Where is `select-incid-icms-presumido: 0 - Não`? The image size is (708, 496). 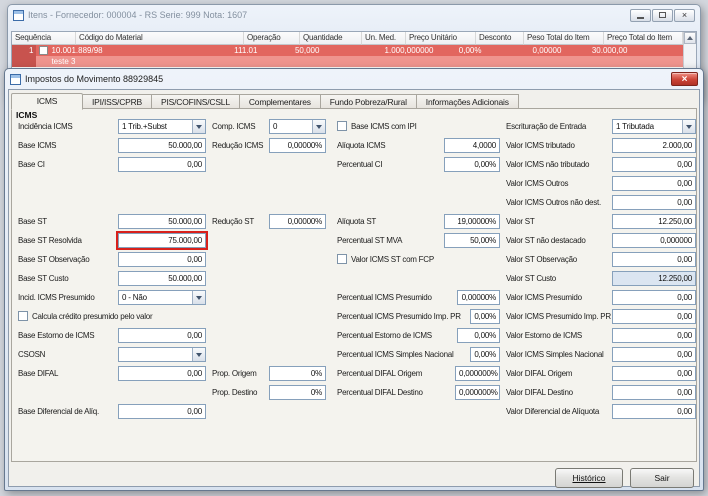 select-incid-icms-presumido: 0 - Não is located at coordinates (162, 297).